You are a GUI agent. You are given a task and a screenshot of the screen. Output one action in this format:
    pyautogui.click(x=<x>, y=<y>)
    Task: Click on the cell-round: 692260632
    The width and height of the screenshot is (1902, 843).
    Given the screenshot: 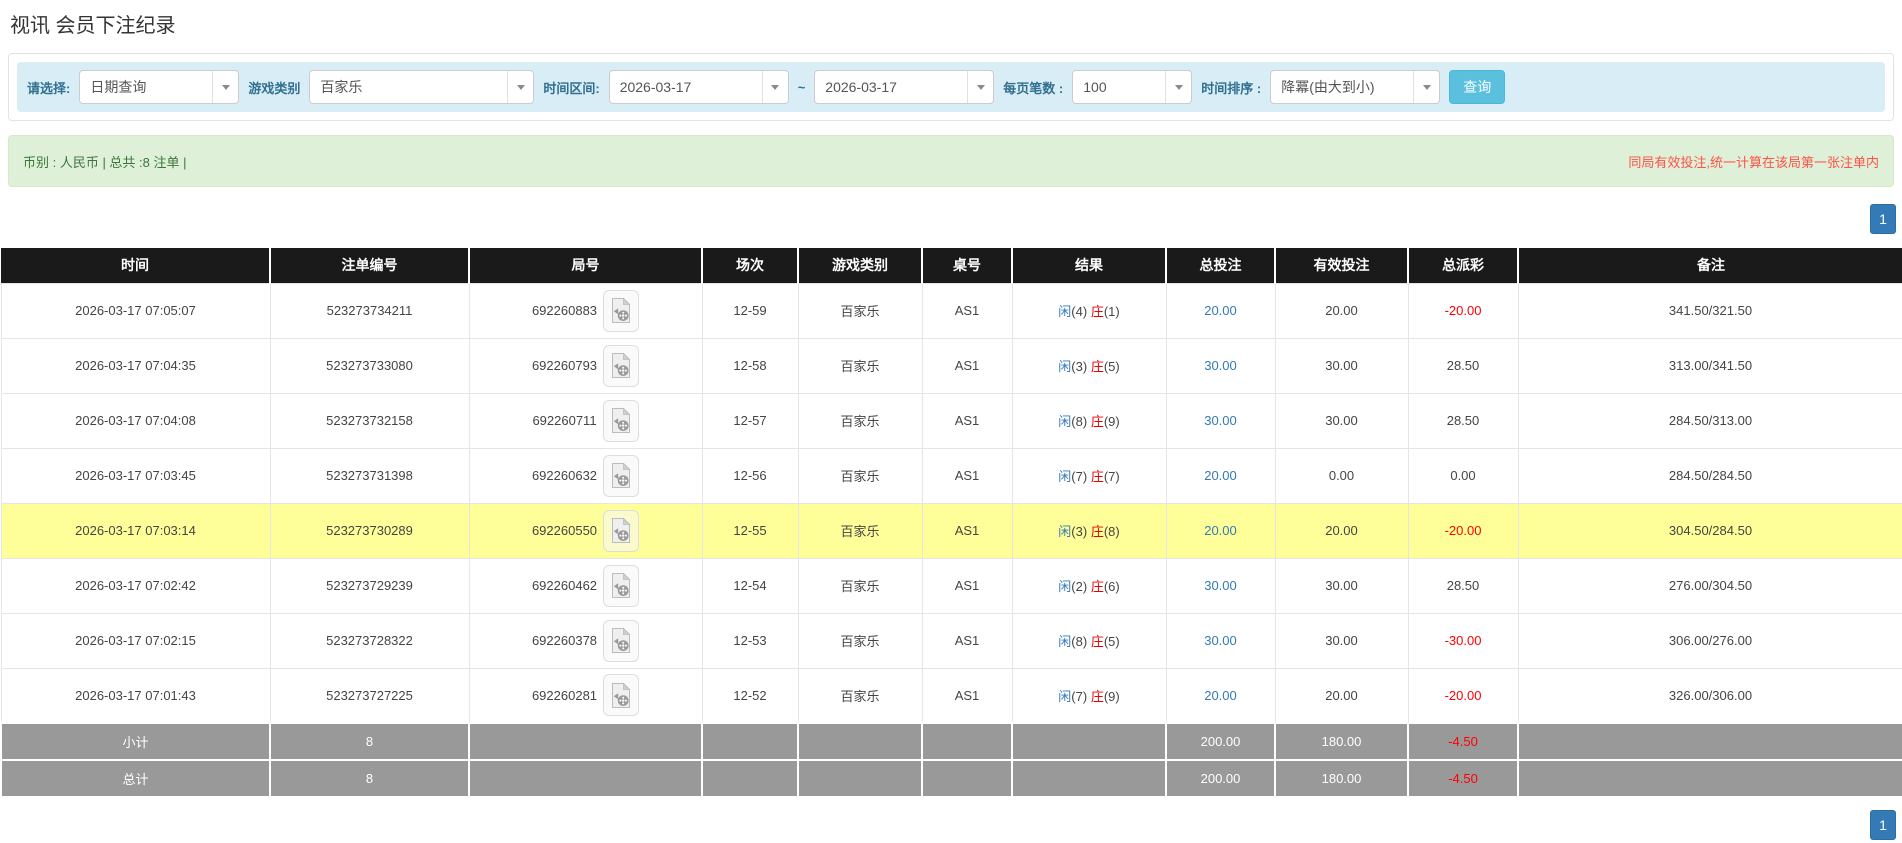 What is the action you would take?
    pyautogui.click(x=585, y=475)
    